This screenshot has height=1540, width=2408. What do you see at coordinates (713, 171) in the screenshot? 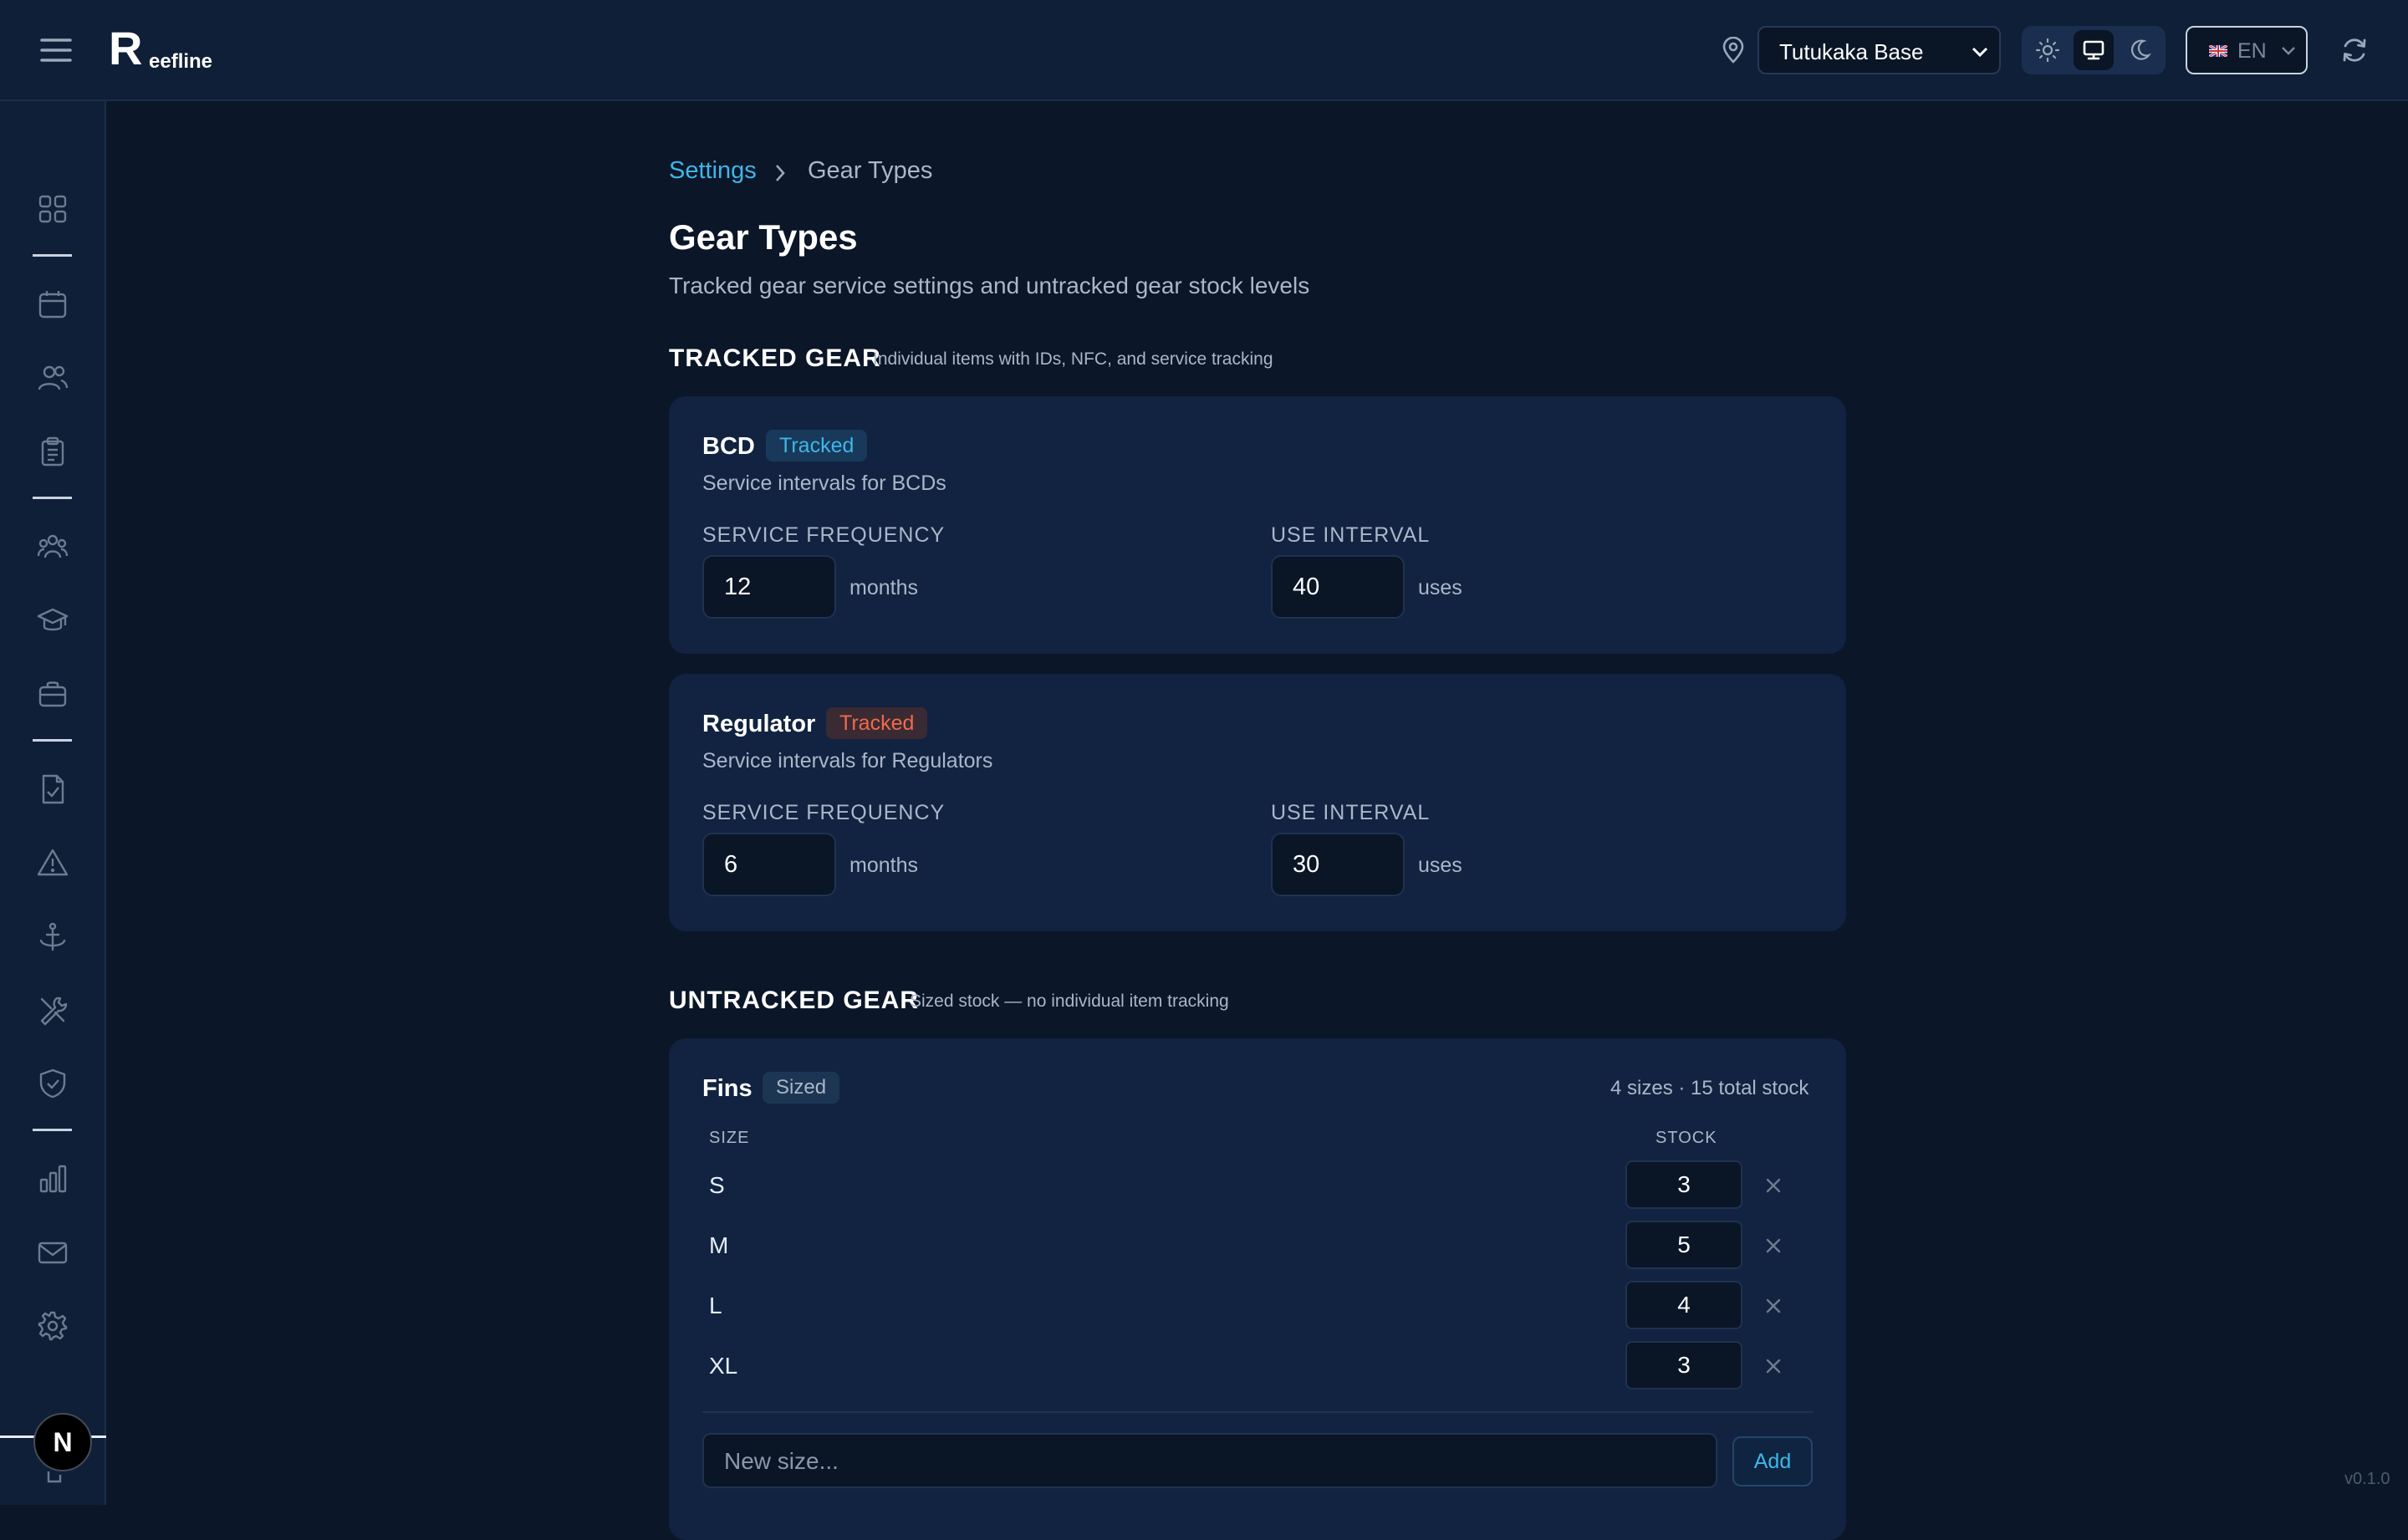
I see `breadcrumb-settings-link: Settings` at bounding box center [713, 171].